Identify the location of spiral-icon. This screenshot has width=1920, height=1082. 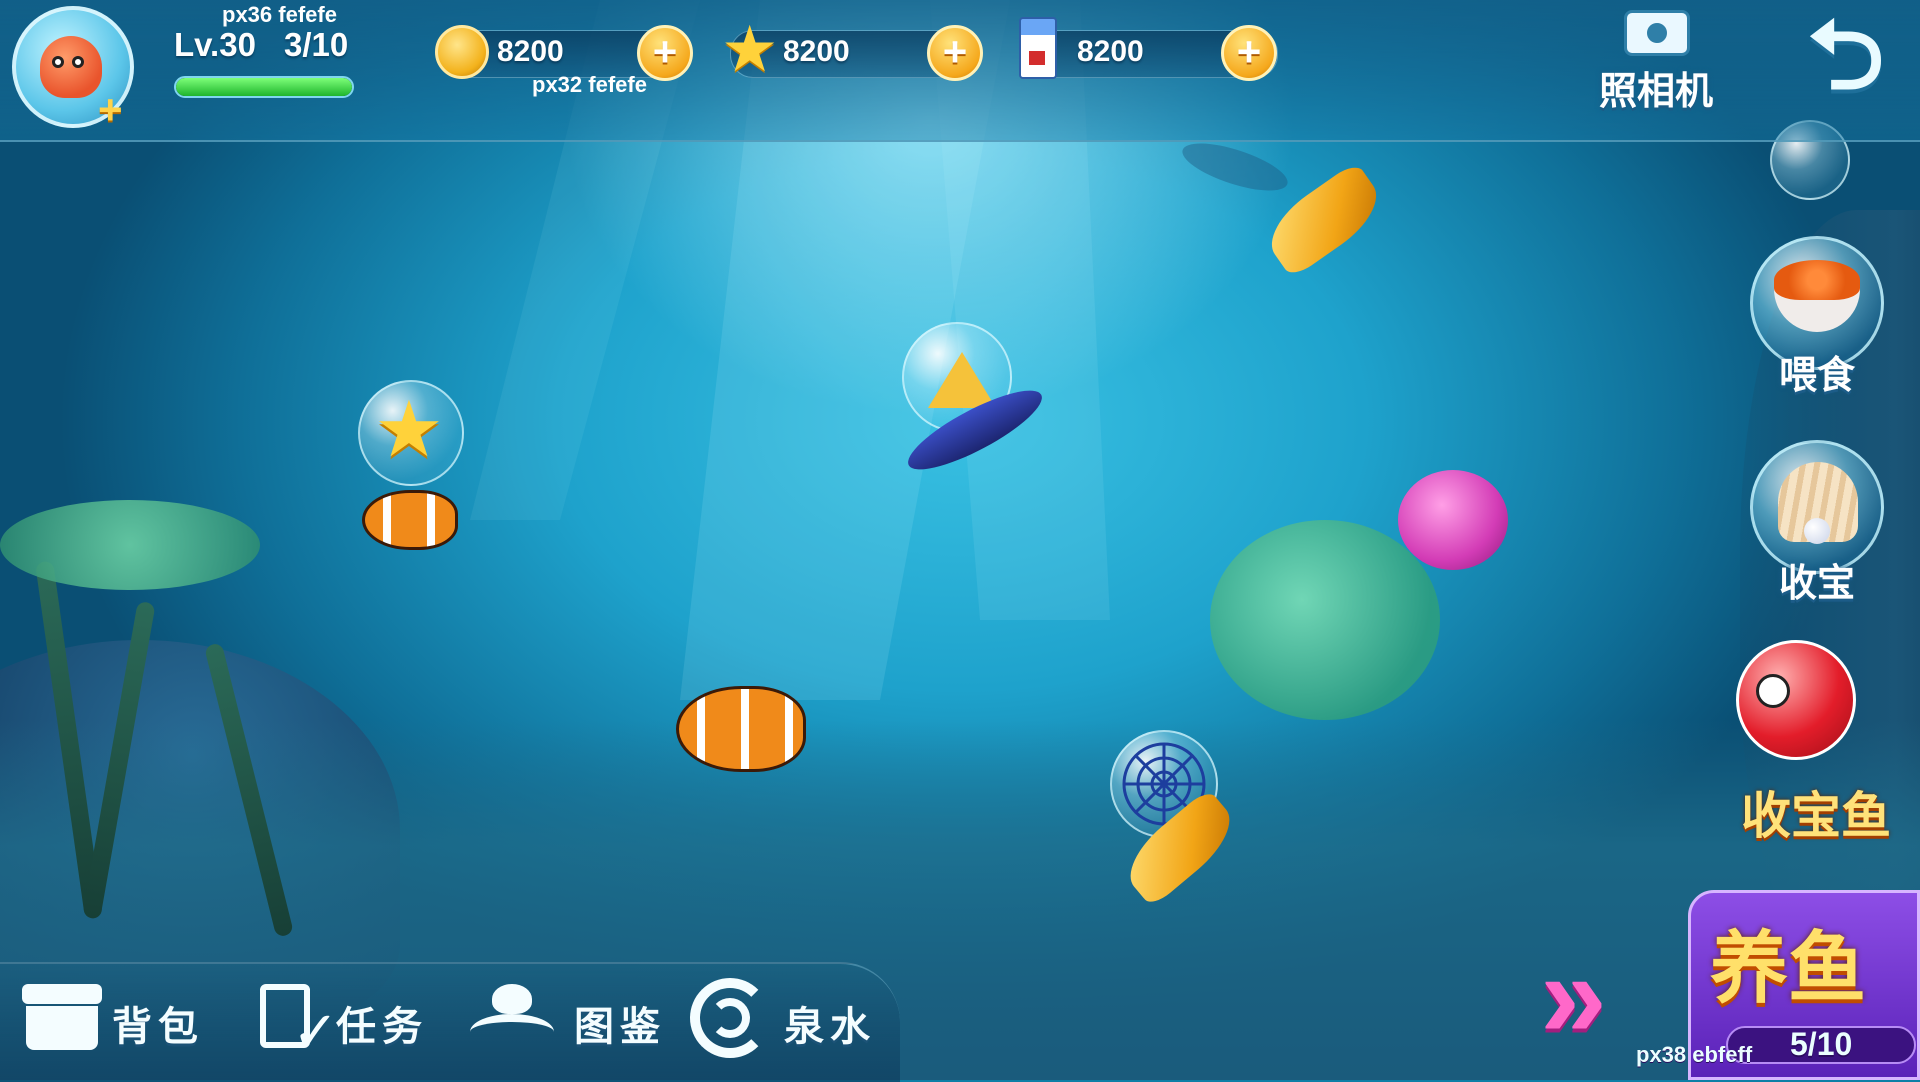
(730, 1018).